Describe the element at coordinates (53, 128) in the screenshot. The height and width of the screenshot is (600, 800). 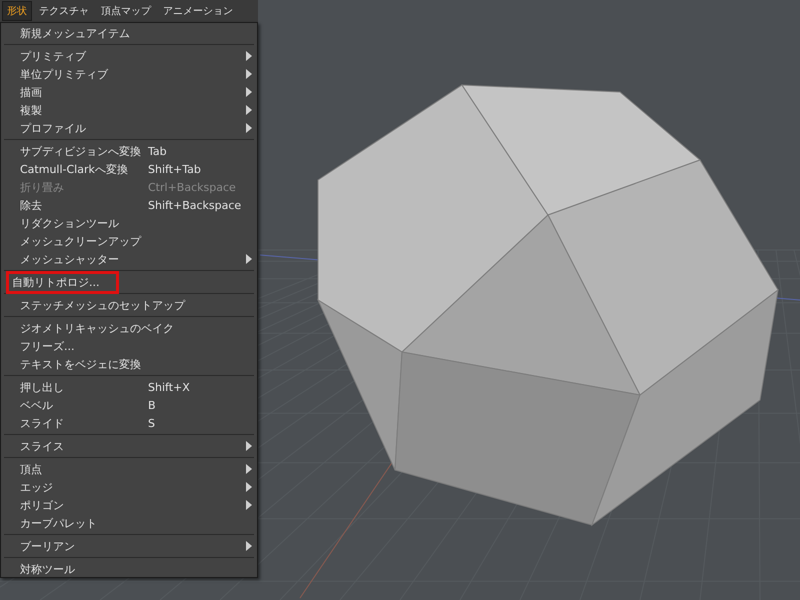
I see `menu-item-label: プロファイル` at that location.